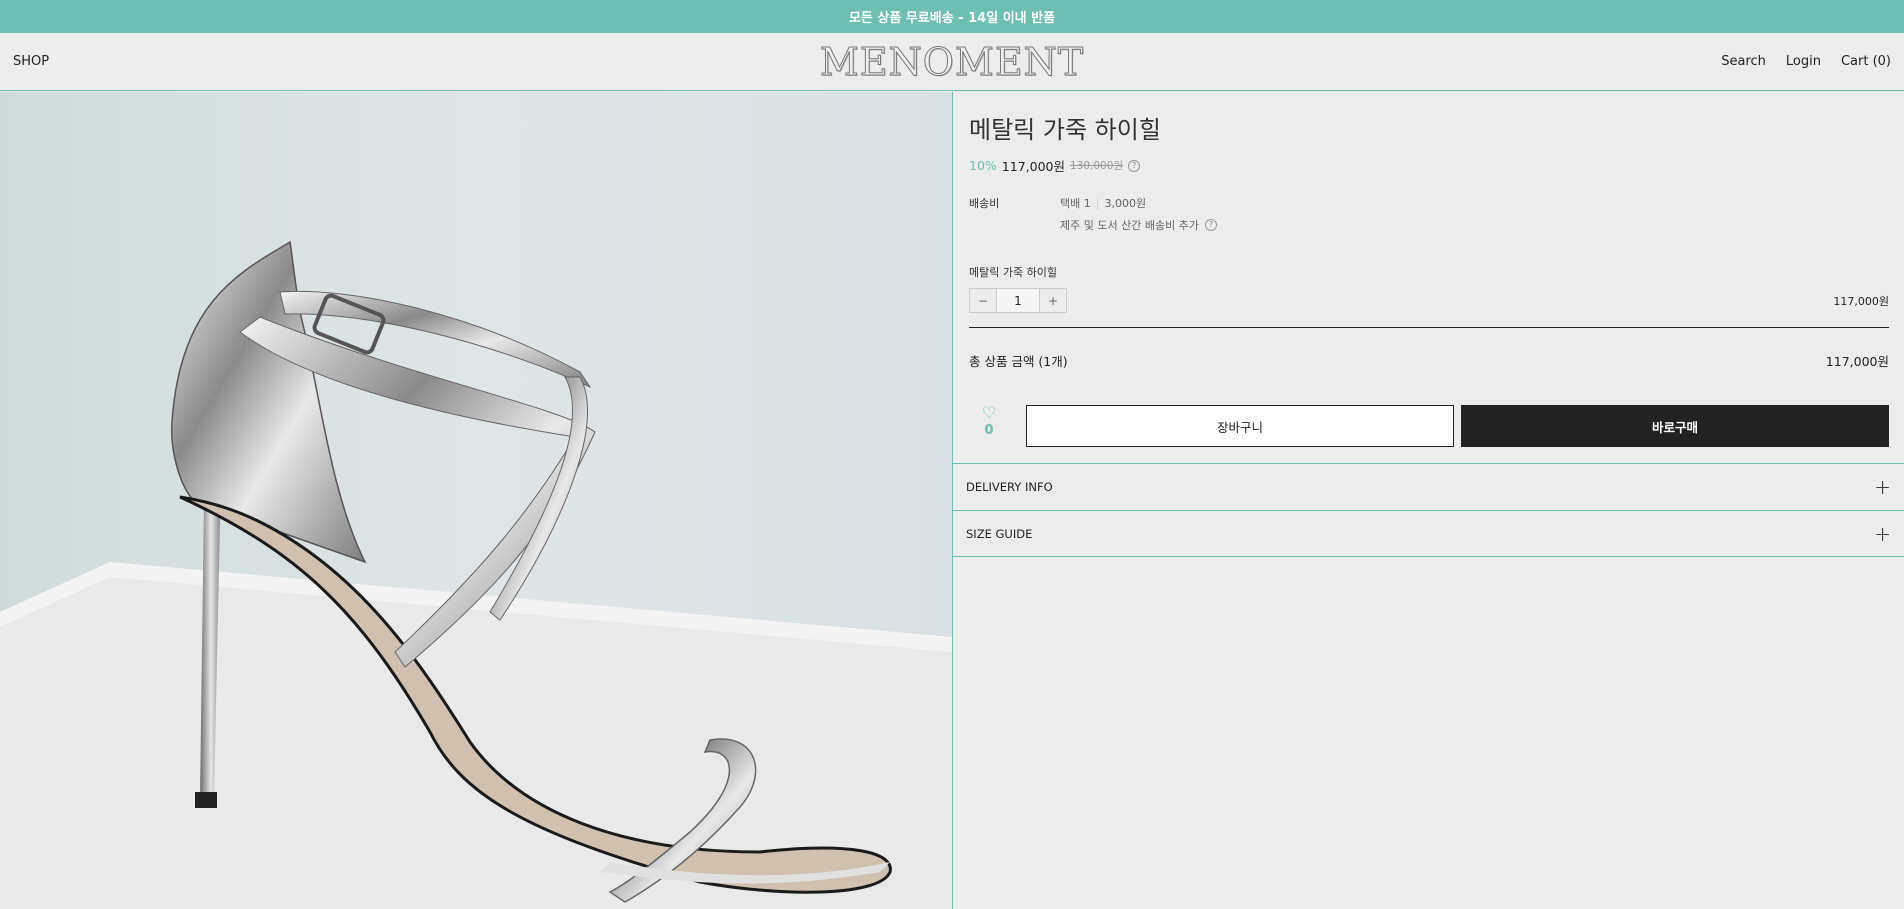 The image size is (1904, 909). I want to click on total-label: 총 상품 금액 (1개), so click(1018, 361).